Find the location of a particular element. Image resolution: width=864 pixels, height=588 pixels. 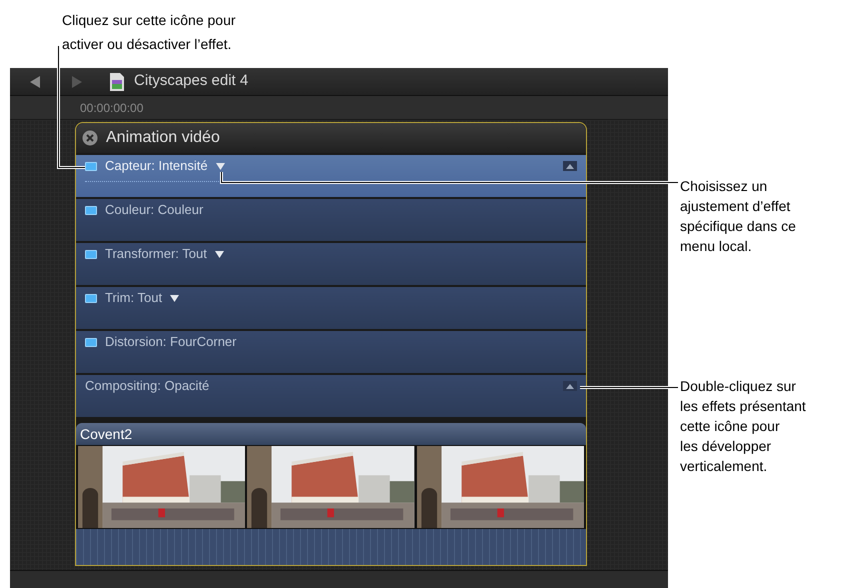

callout-text: Choisissez un is located at coordinates (724, 186).